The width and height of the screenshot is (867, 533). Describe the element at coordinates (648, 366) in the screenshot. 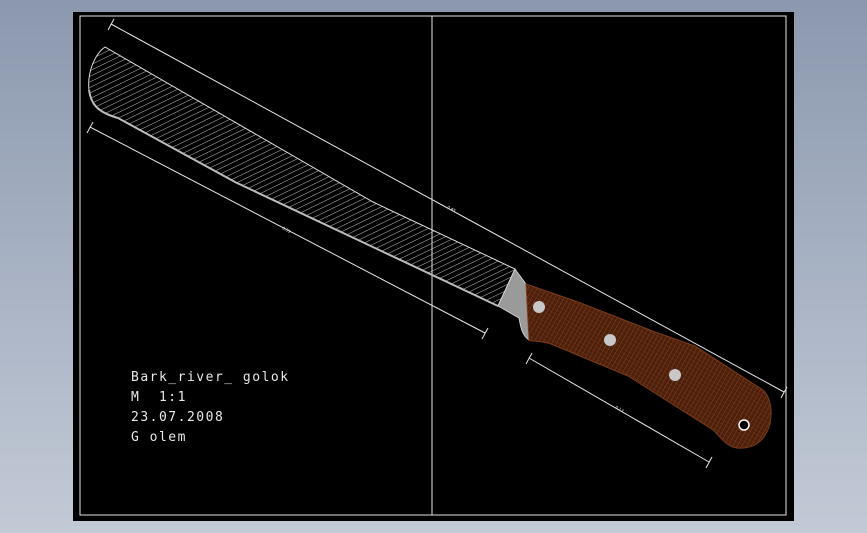

I see `handle` at that location.